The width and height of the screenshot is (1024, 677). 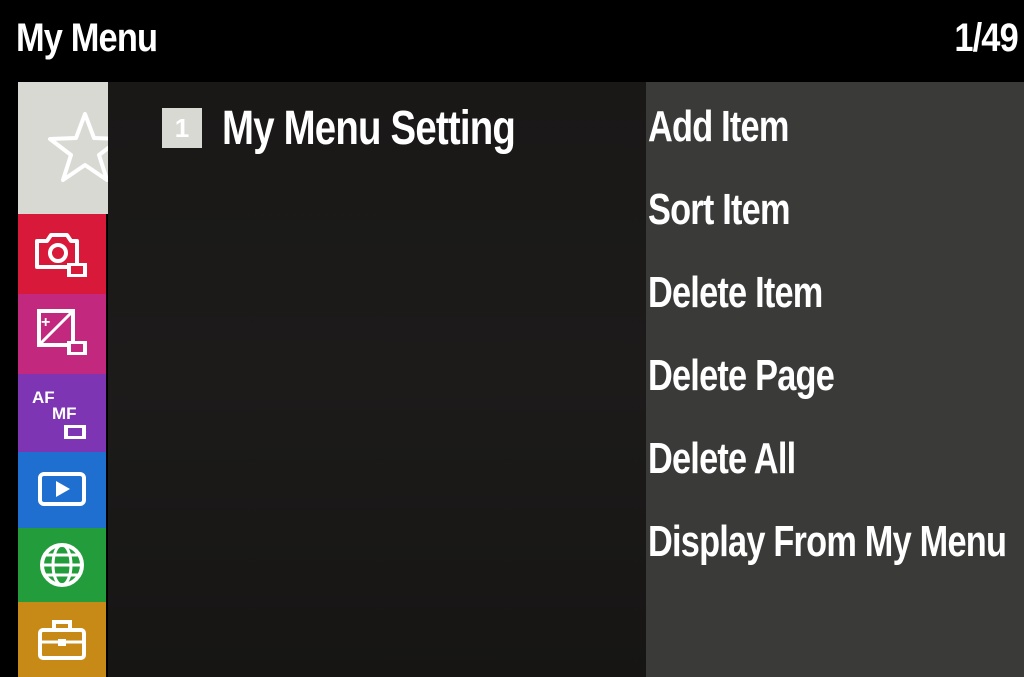 I want to click on camera-icon, so click(x=61, y=255).